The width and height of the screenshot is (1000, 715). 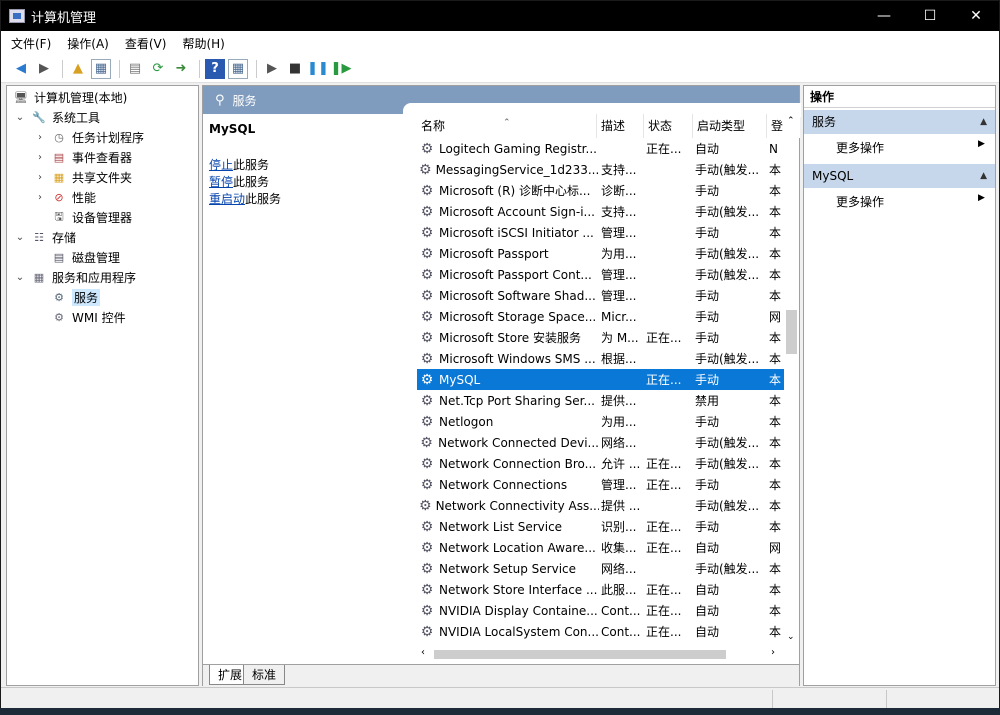 What do you see at coordinates (17, 16) in the screenshot?
I see `computer-management-icon` at bounding box center [17, 16].